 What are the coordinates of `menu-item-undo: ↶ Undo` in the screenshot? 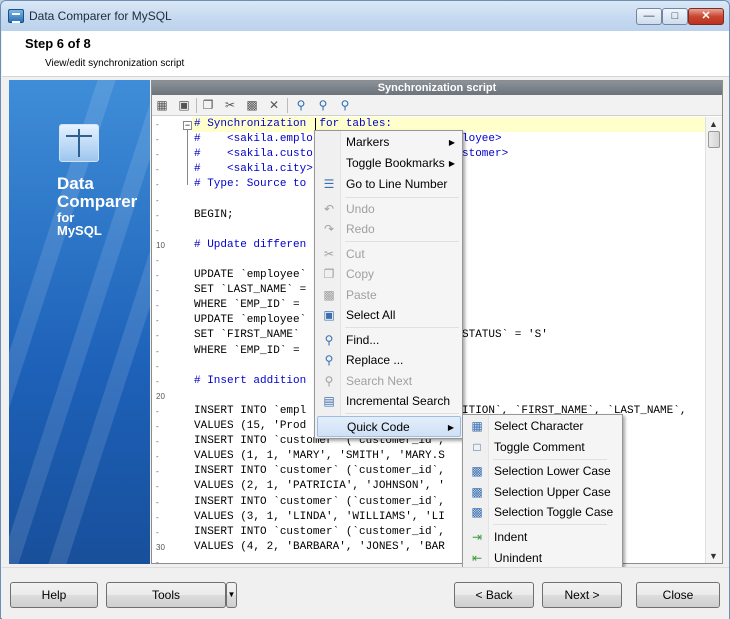 It's located at (389, 209).